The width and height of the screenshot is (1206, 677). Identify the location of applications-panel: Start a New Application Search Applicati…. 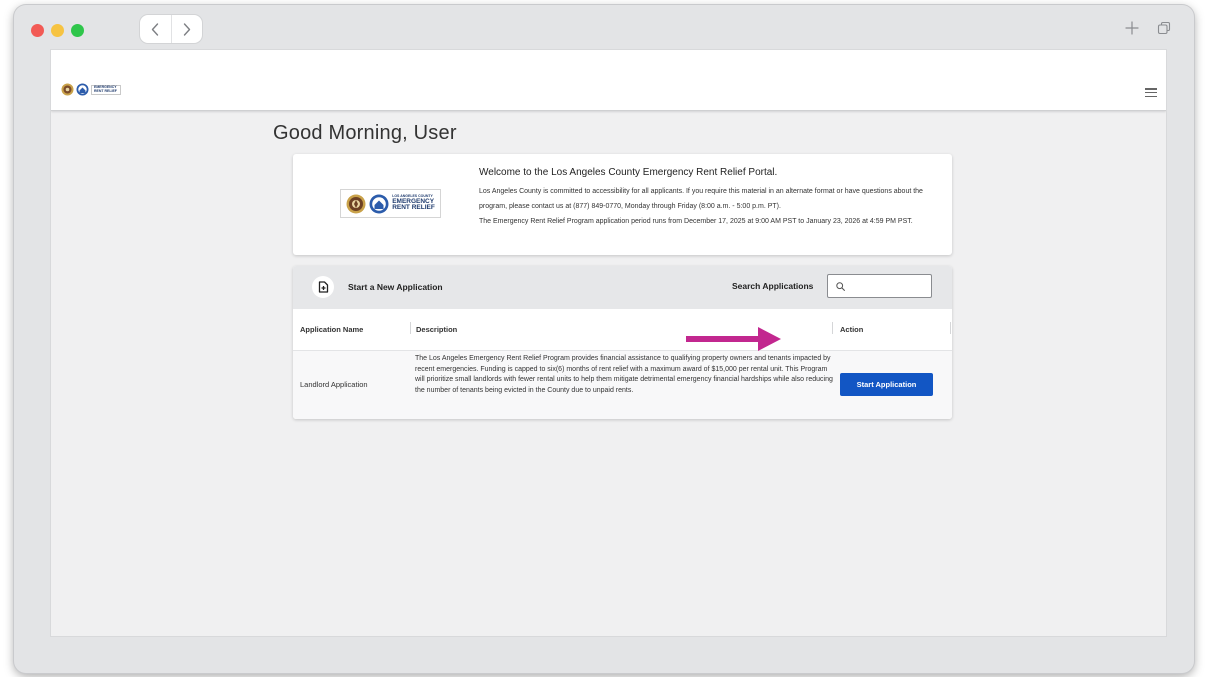
(622, 342).